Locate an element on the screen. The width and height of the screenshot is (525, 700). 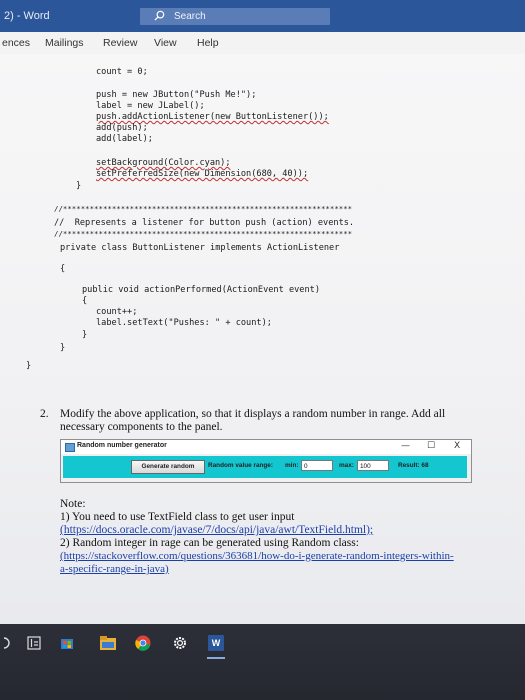
note-heading: Note: is located at coordinates (73, 504).